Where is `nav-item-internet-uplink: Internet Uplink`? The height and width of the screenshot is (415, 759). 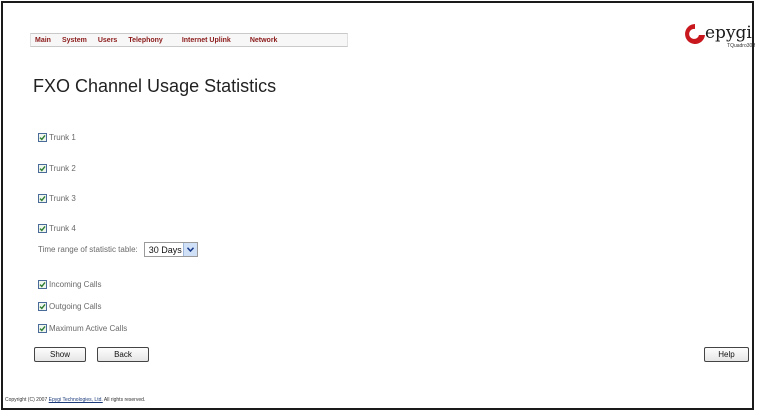
nav-item-internet-uplink: Internet Uplink is located at coordinates (206, 40).